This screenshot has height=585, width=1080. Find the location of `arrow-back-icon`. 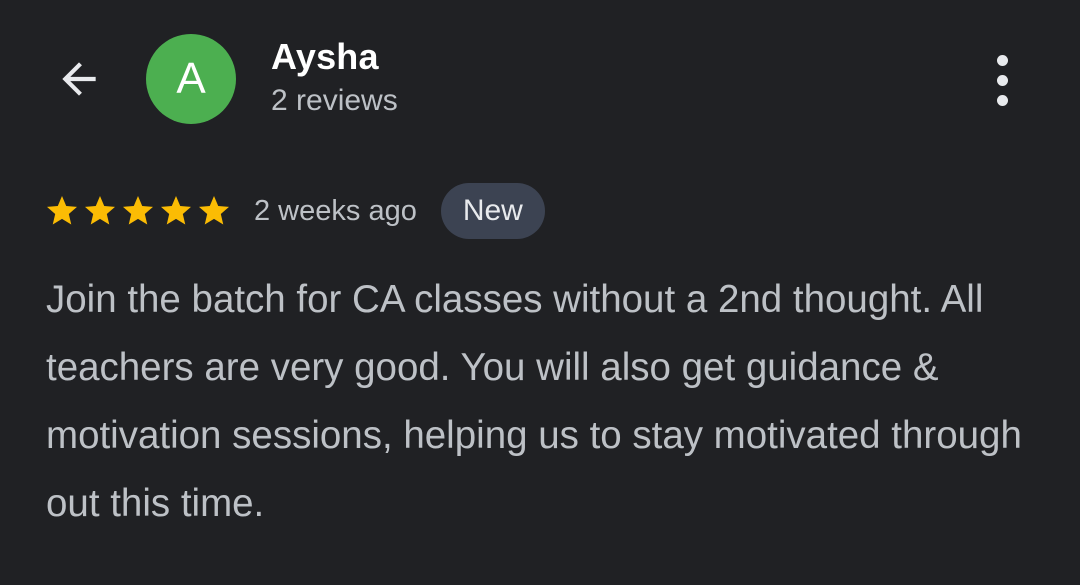

arrow-back-icon is located at coordinates (79, 79).